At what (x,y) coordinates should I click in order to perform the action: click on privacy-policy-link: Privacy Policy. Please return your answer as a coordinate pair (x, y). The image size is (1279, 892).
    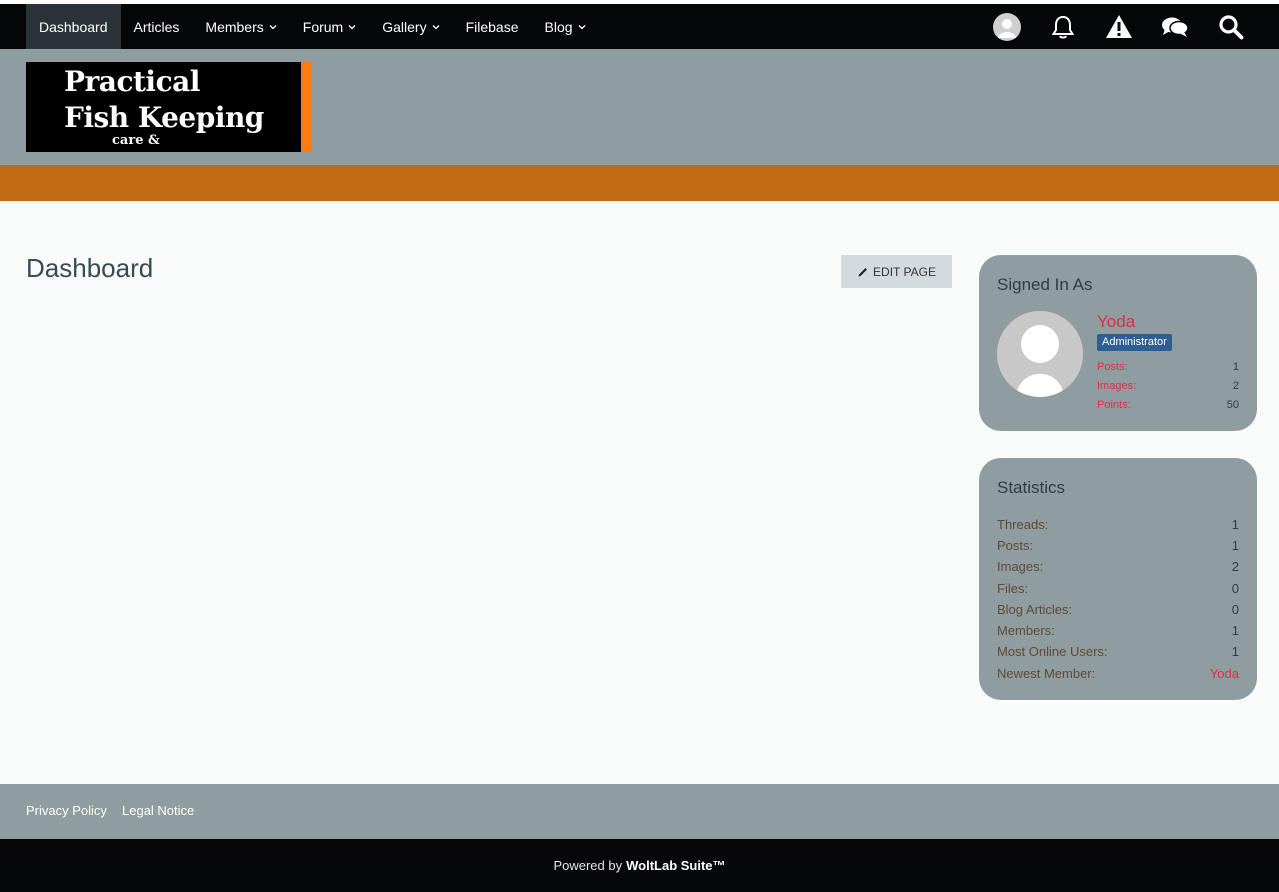
    Looking at the image, I should click on (66, 810).